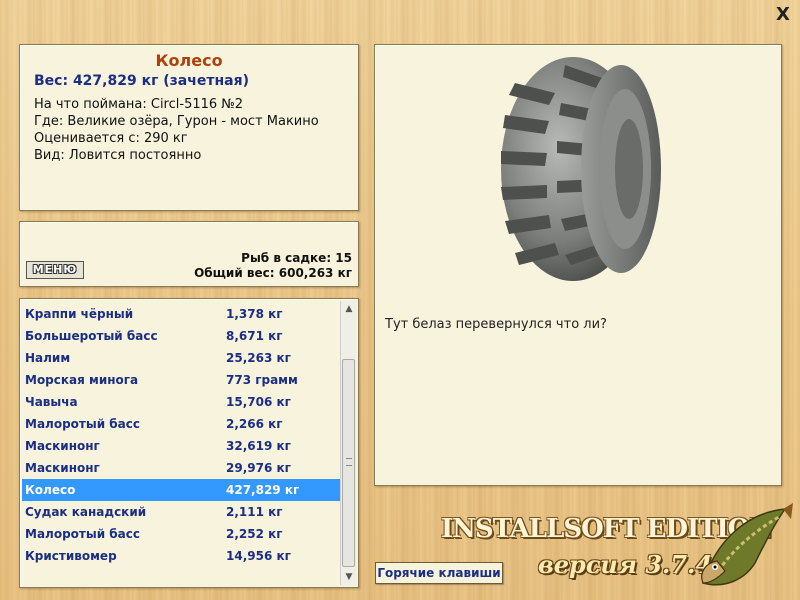 This screenshot has width=800, height=600. I want to click on scroll-up-icon: ▲, so click(349, 309).